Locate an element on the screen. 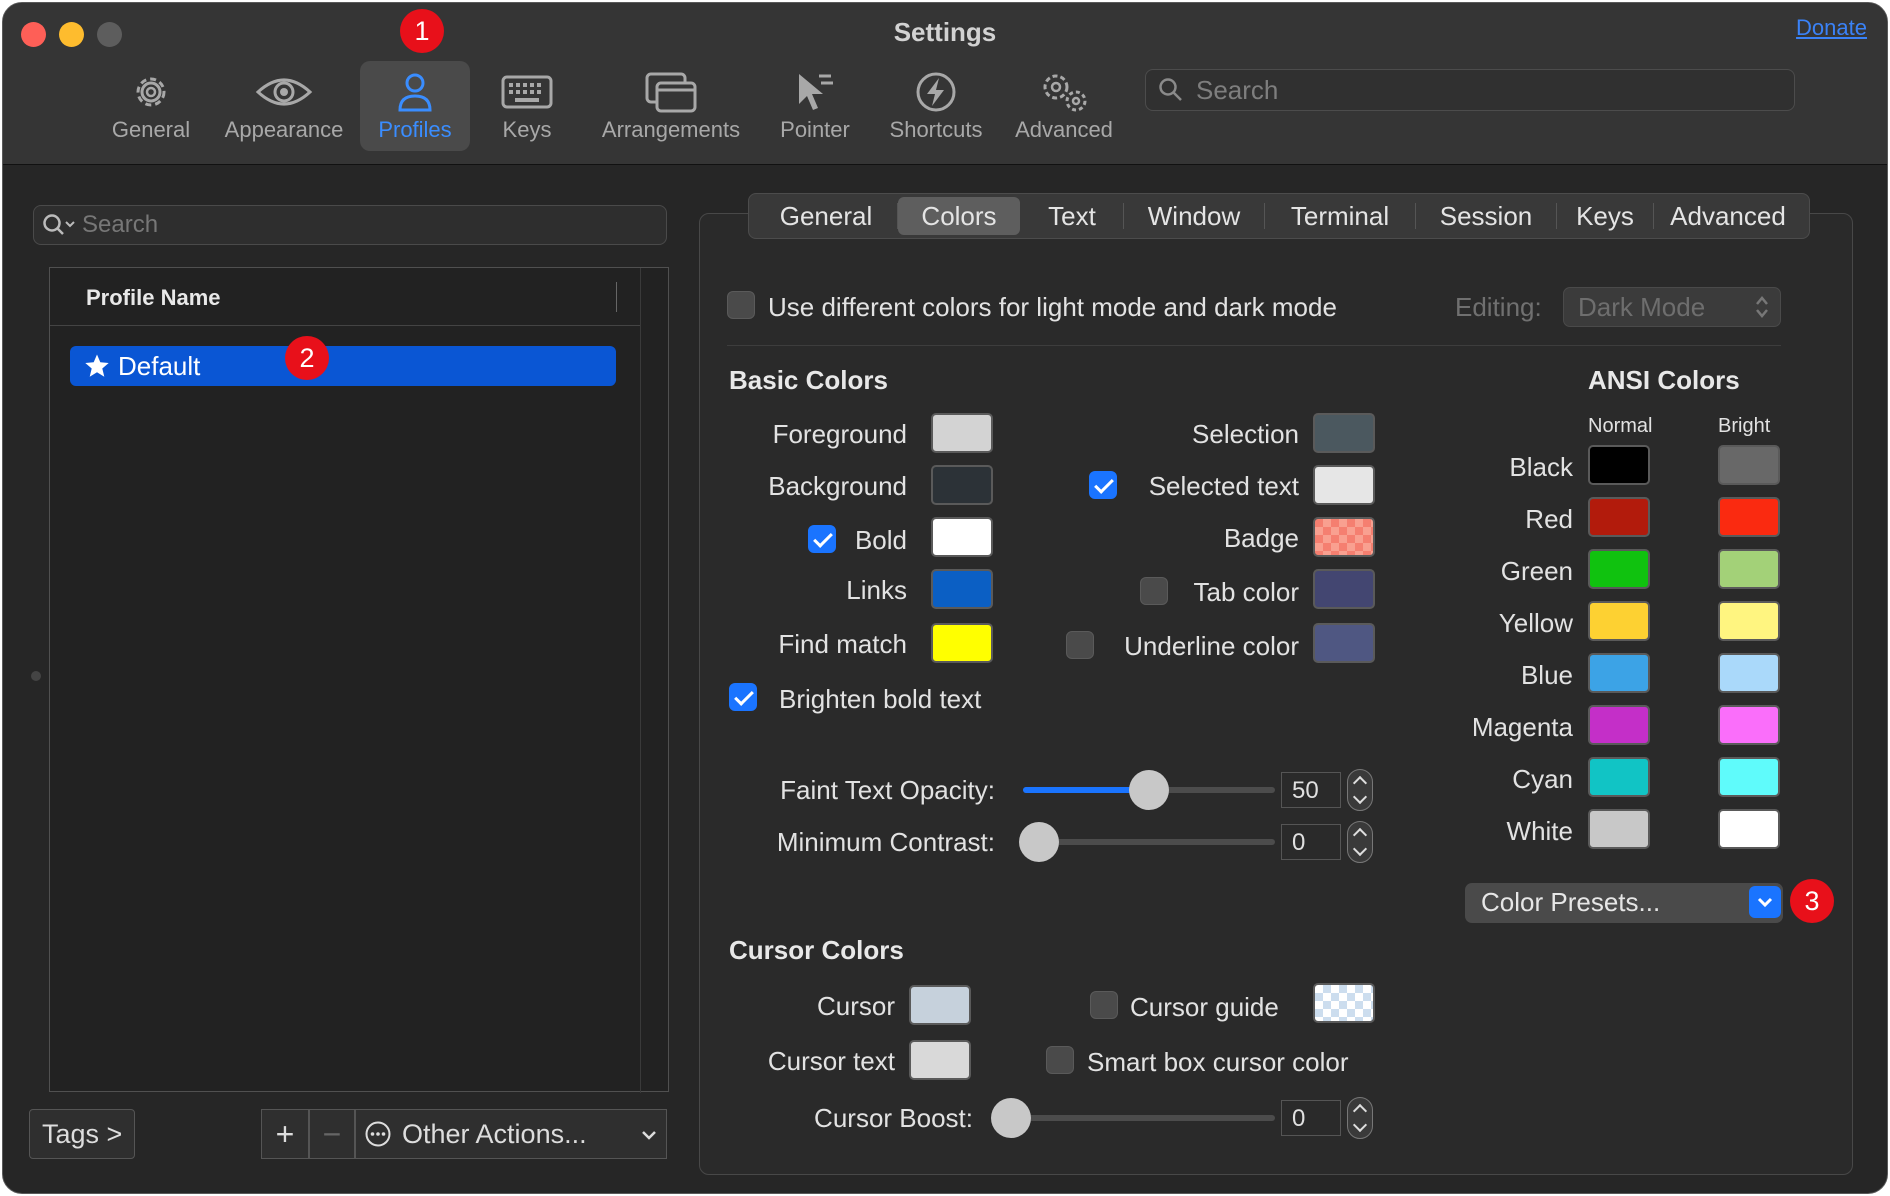 The height and width of the screenshot is (1196, 1890). links-label: Links is located at coordinates (876, 590).